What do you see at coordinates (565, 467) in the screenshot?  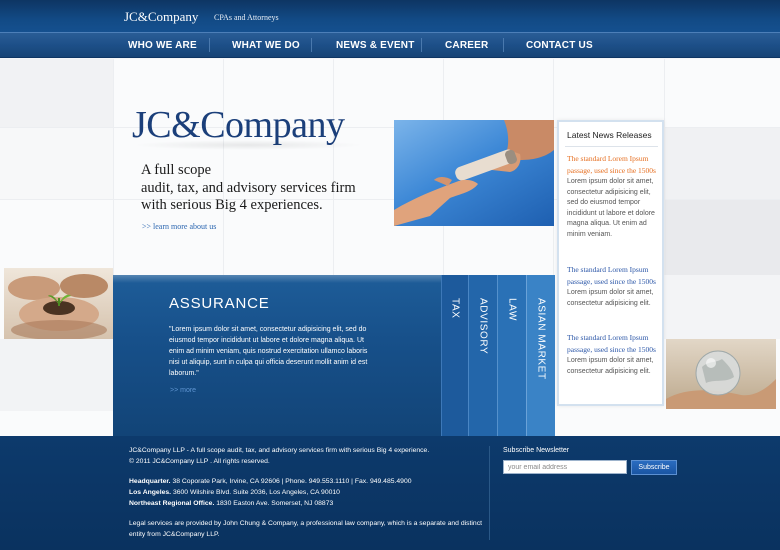 I see `newsletter-email-input` at bounding box center [565, 467].